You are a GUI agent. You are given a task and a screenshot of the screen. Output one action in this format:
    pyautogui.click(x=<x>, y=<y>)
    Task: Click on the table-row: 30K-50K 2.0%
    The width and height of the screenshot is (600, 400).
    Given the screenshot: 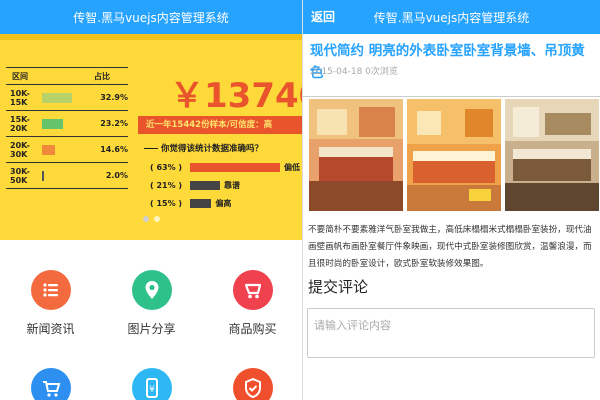 What is the action you would take?
    pyautogui.click(x=67, y=176)
    